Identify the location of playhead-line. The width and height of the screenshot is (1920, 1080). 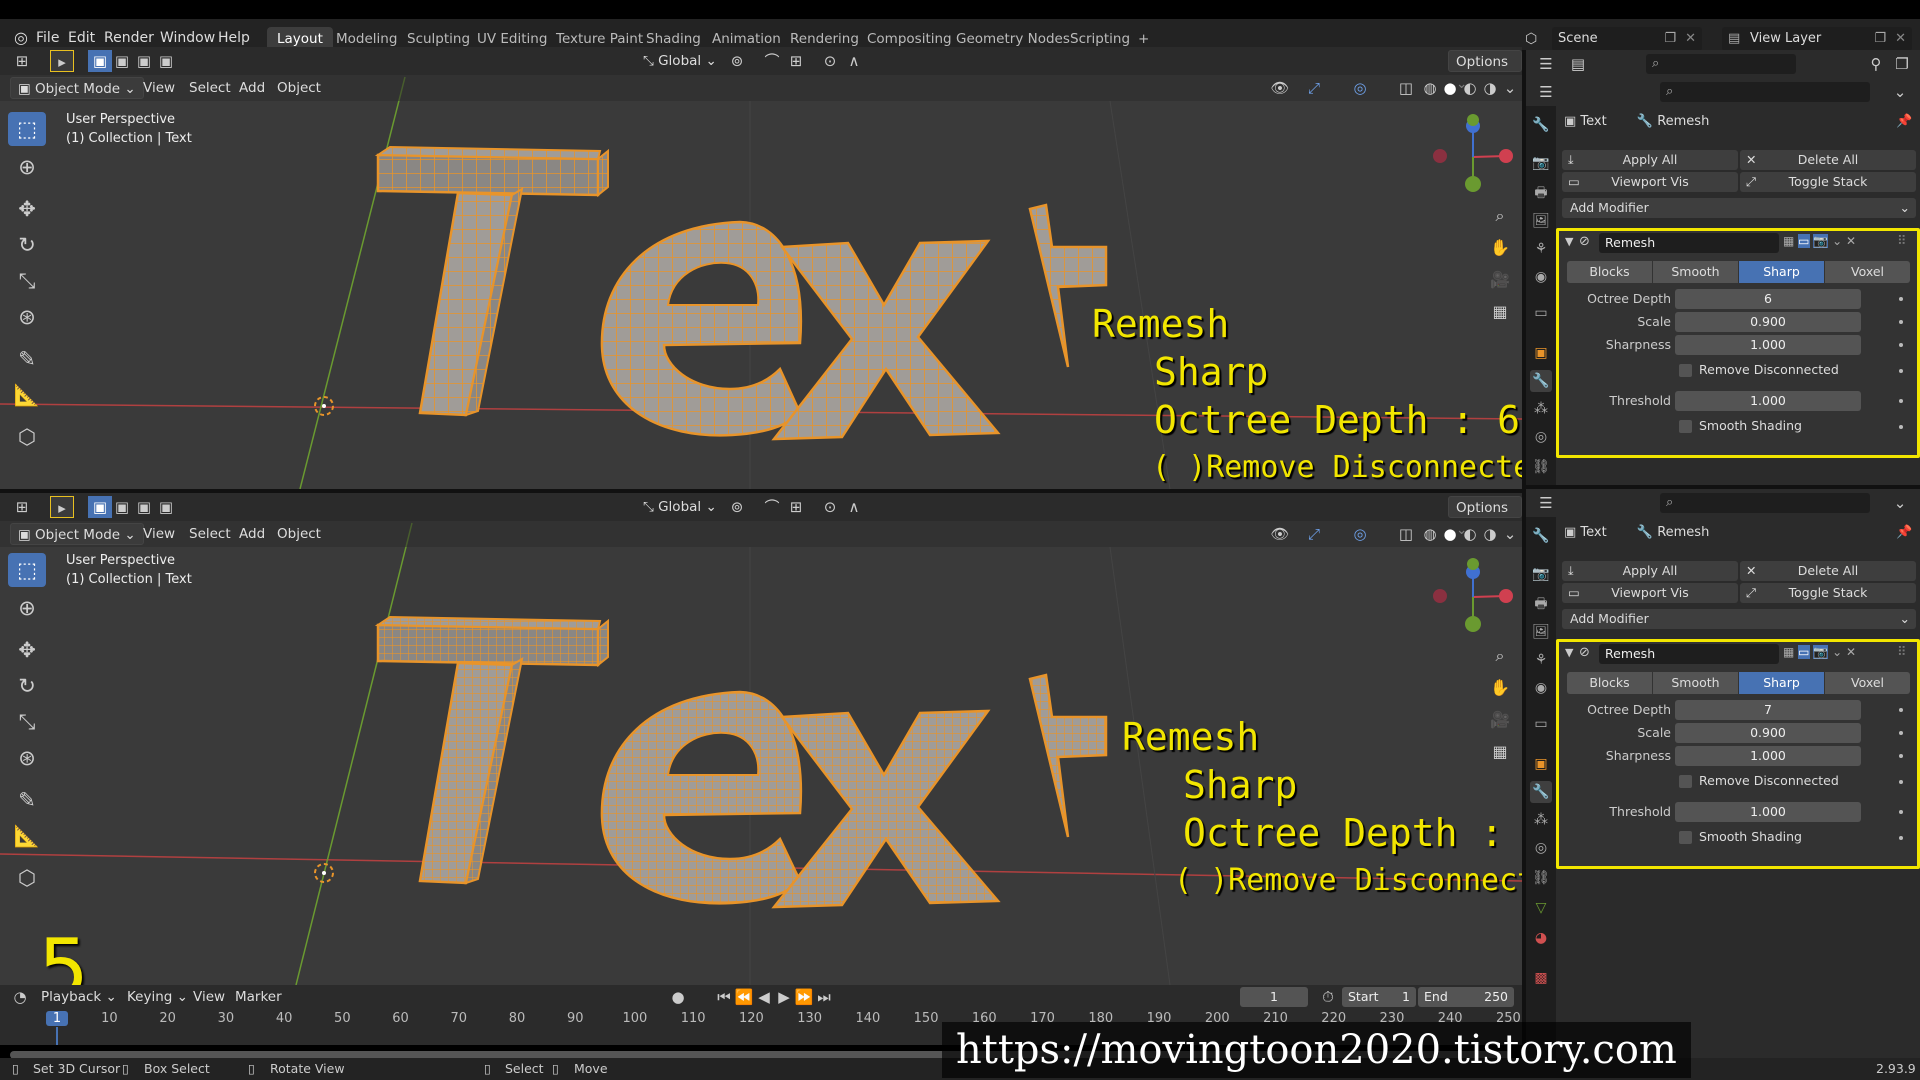
(57, 1036).